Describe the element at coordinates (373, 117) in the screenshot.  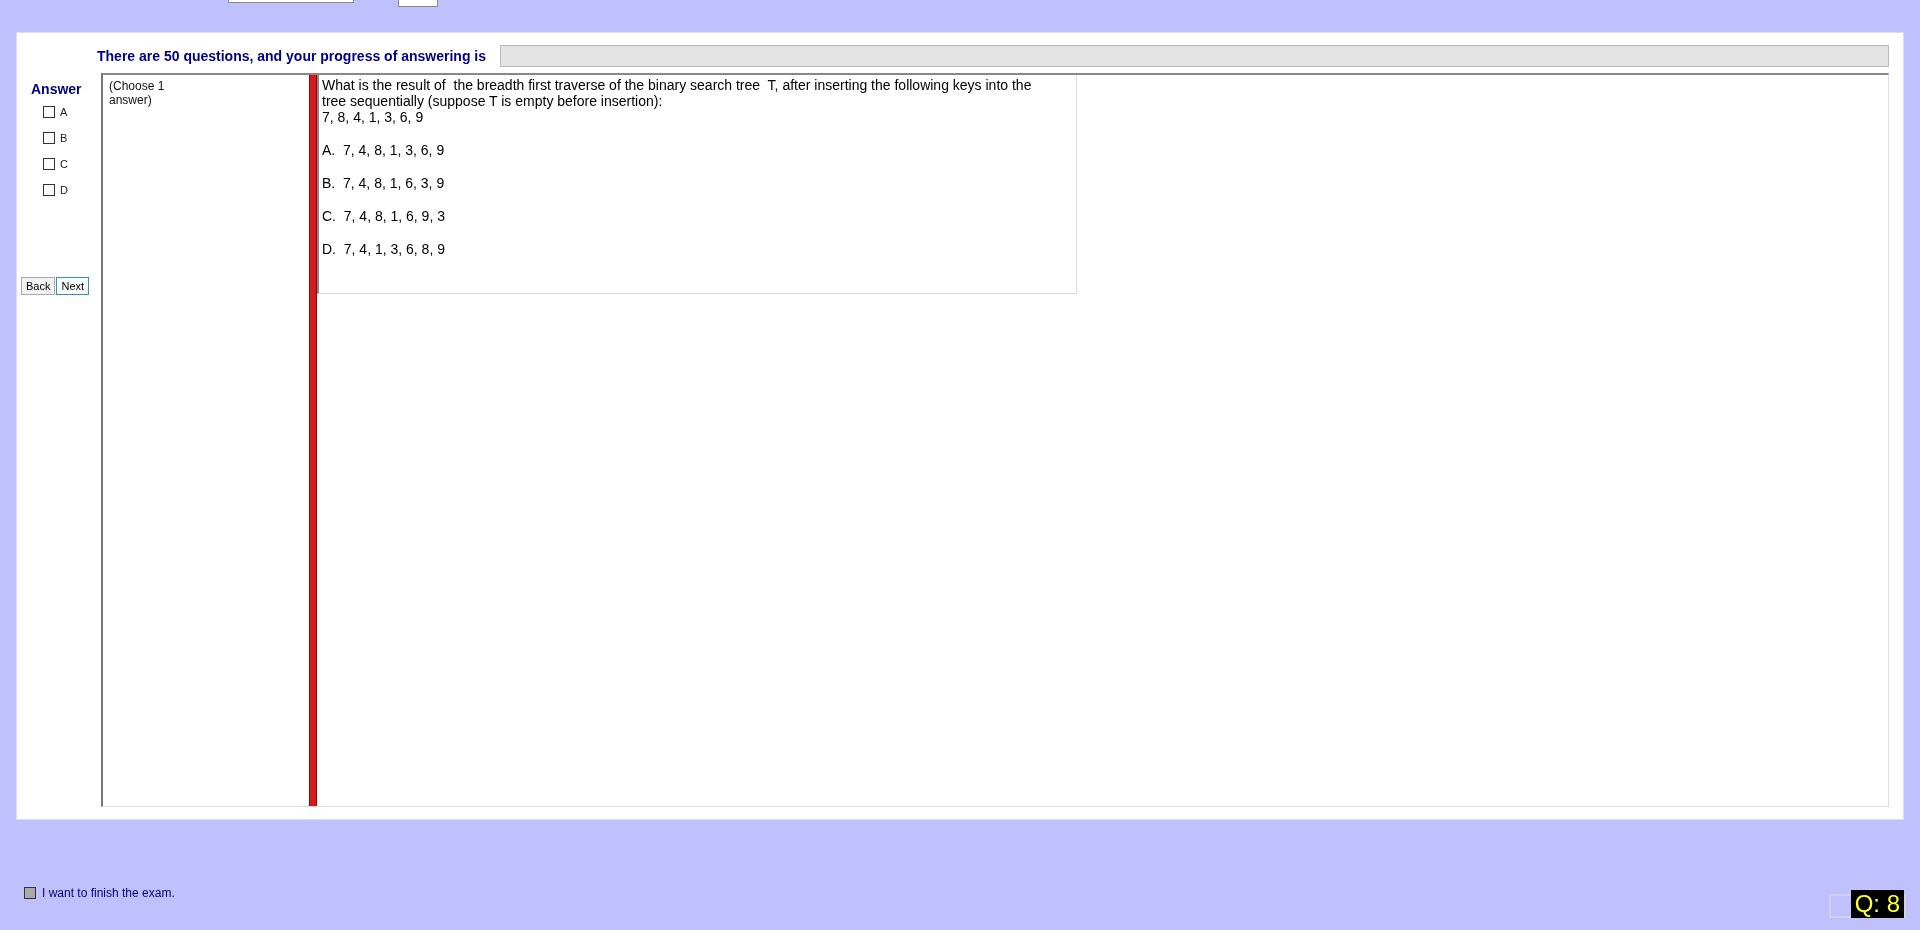
I see `question-text: 7, 8, 4, 1, 3, 6, 9` at that location.